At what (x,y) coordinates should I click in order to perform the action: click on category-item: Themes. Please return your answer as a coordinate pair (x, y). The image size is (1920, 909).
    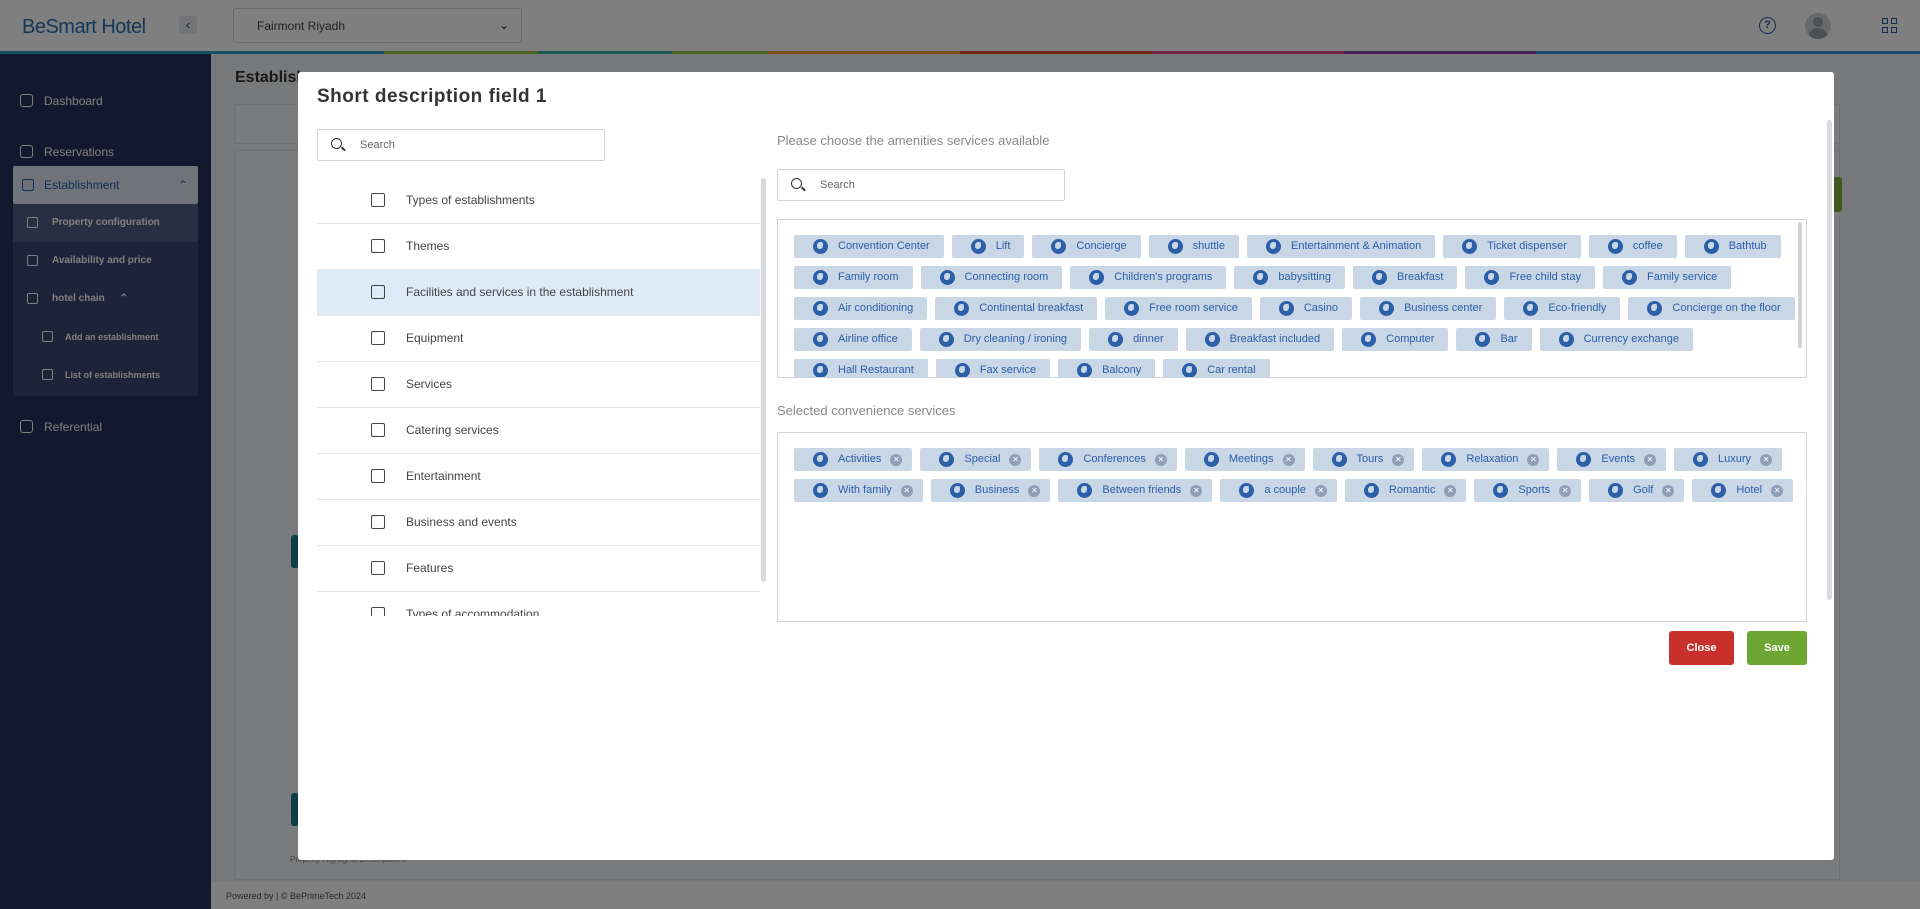
    Looking at the image, I should click on (538, 247).